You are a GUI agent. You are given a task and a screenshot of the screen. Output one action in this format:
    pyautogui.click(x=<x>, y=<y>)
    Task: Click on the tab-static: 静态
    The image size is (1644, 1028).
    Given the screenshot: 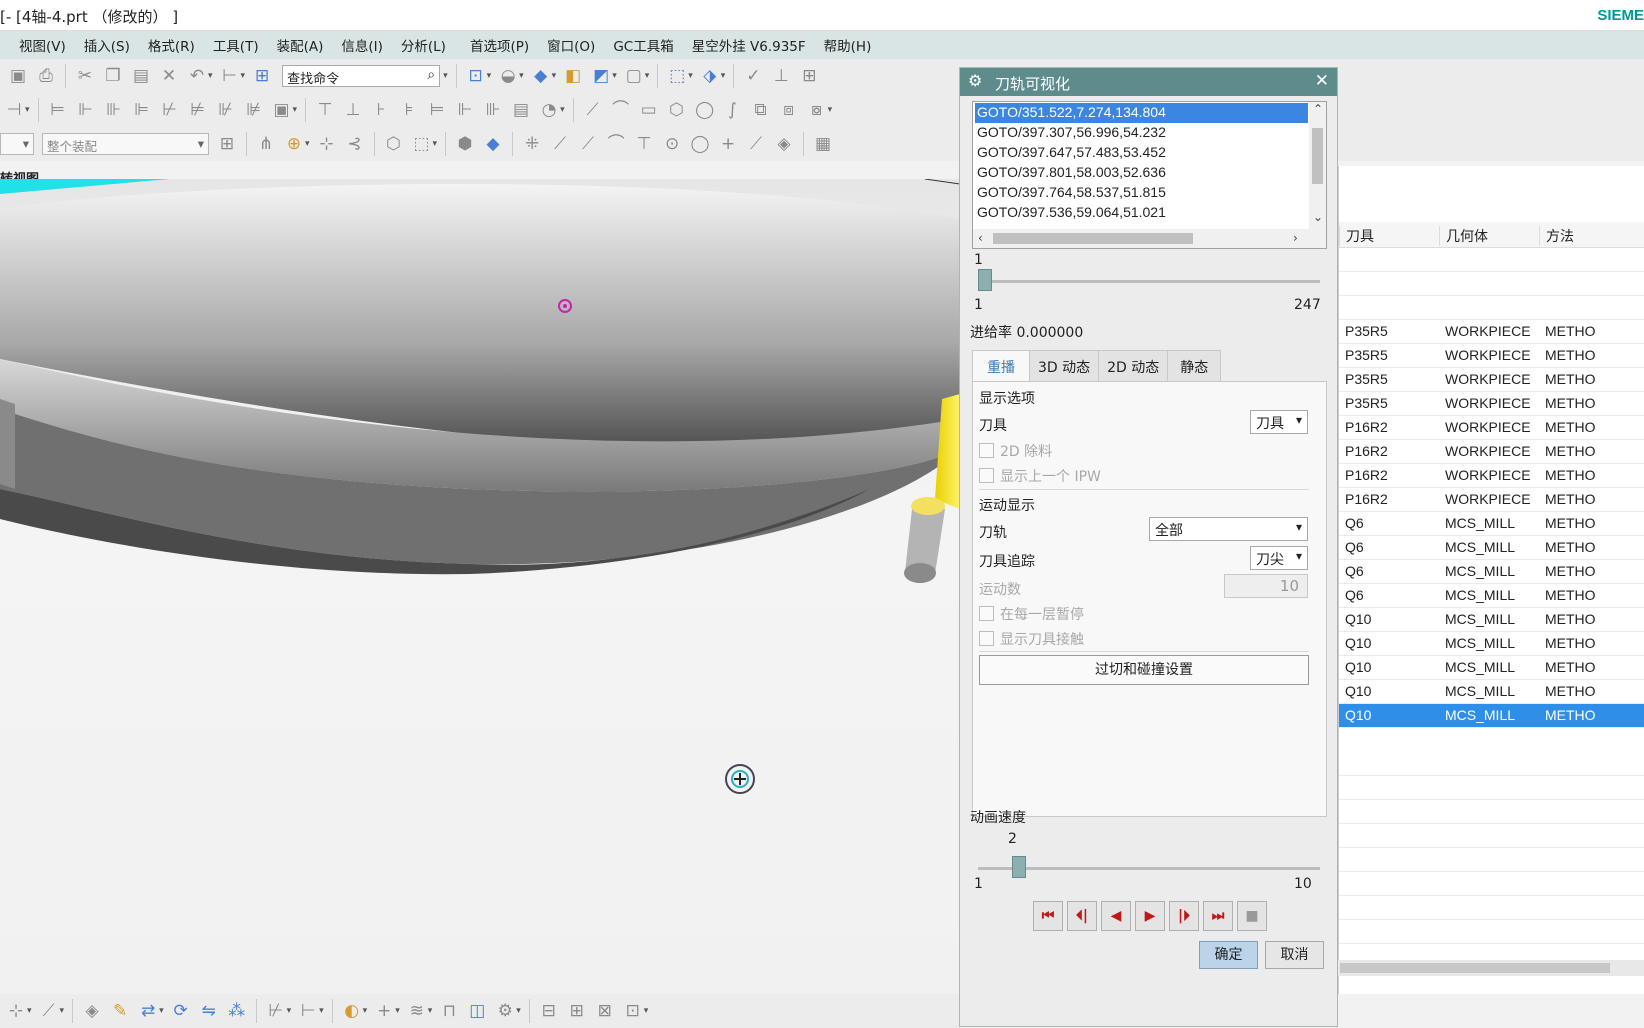 What is the action you would take?
    pyautogui.click(x=1194, y=366)
    